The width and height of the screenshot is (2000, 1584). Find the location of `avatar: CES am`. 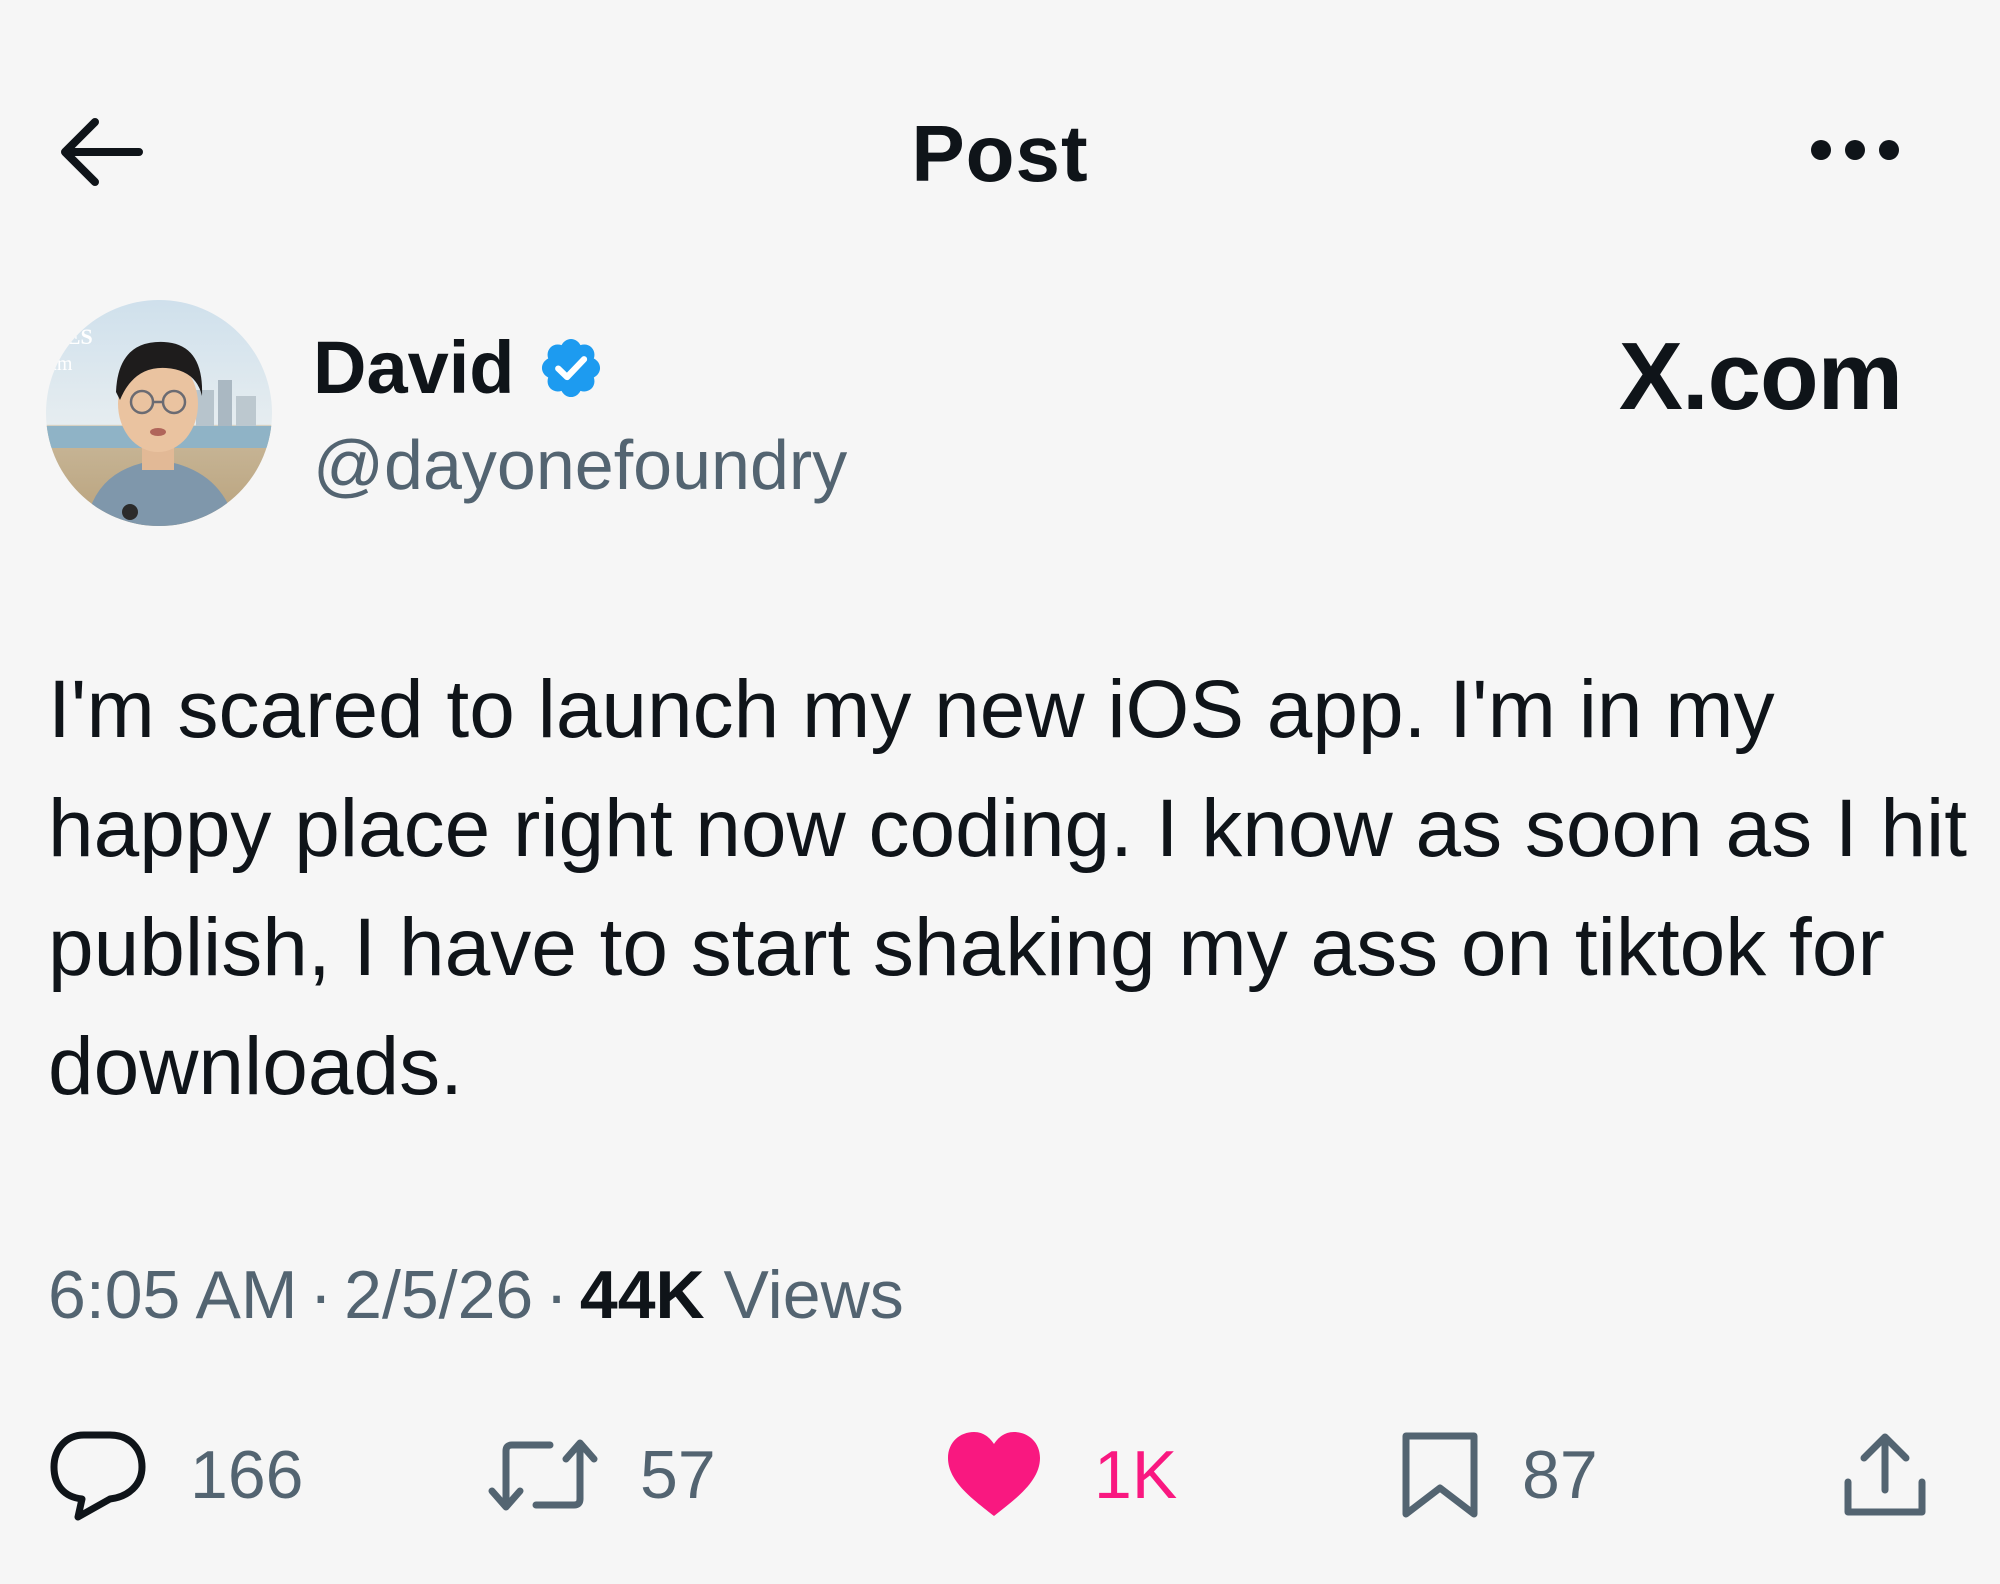

avatar: CES am is located at coordinates (159, 413).